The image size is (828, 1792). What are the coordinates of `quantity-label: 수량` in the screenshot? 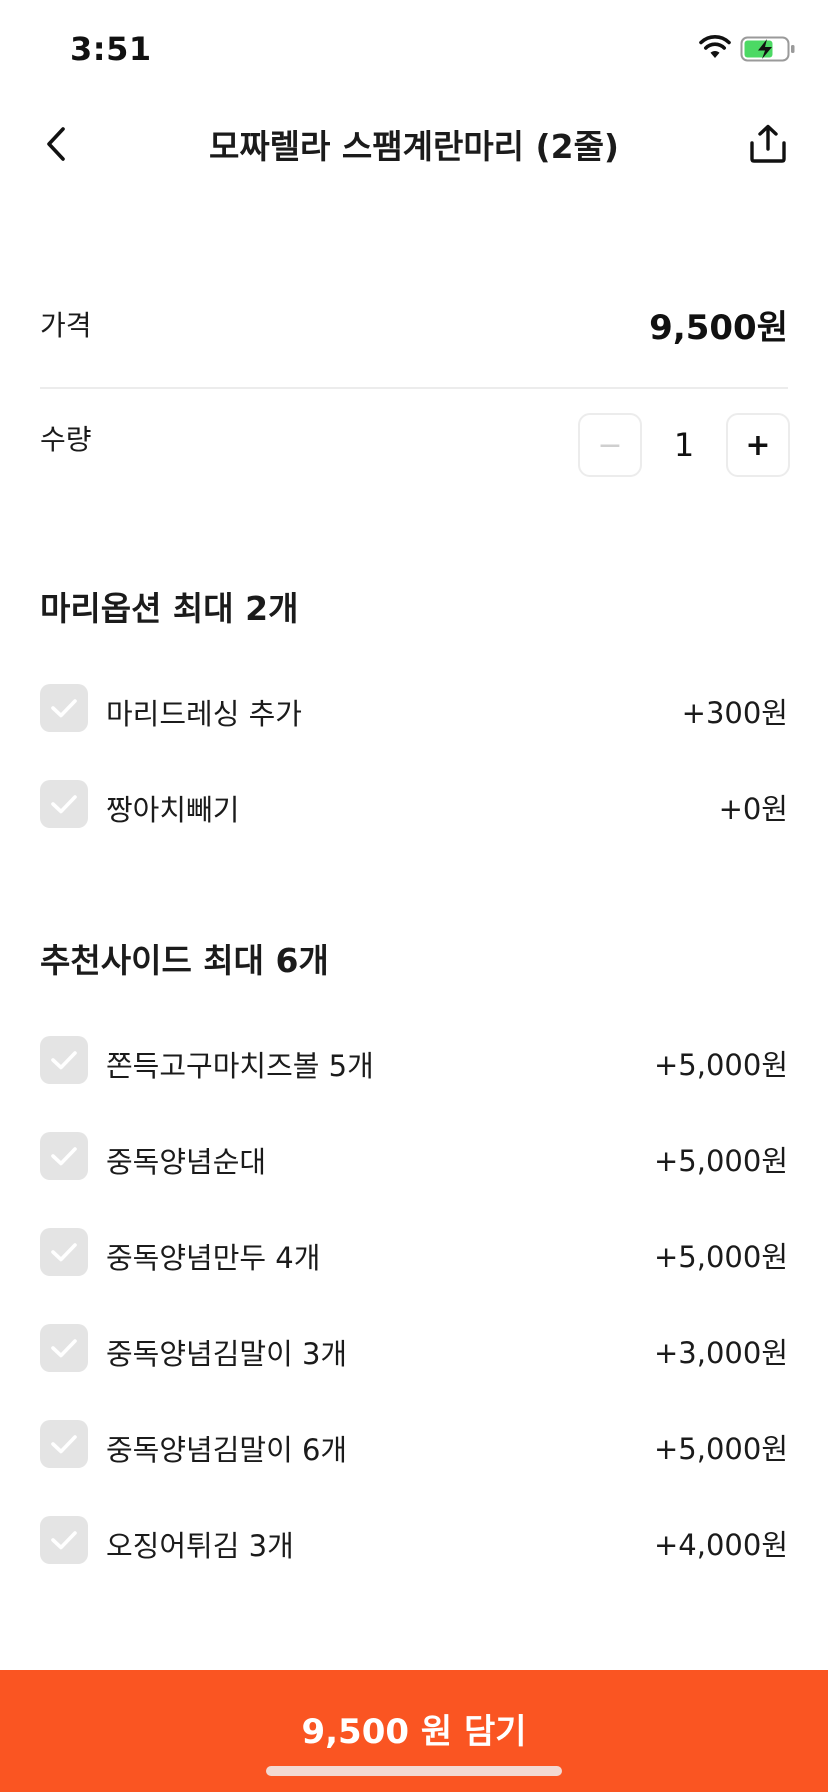 It's located at (66, 439).